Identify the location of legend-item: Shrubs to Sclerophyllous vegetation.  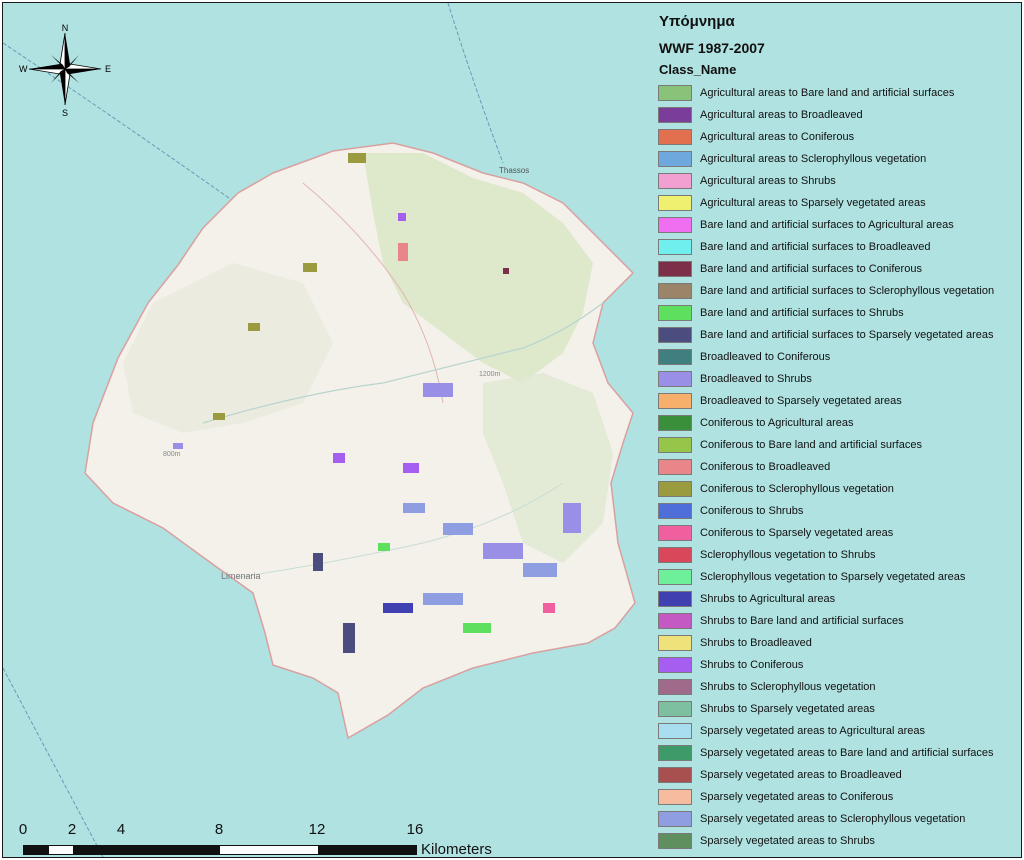
(838, 687).